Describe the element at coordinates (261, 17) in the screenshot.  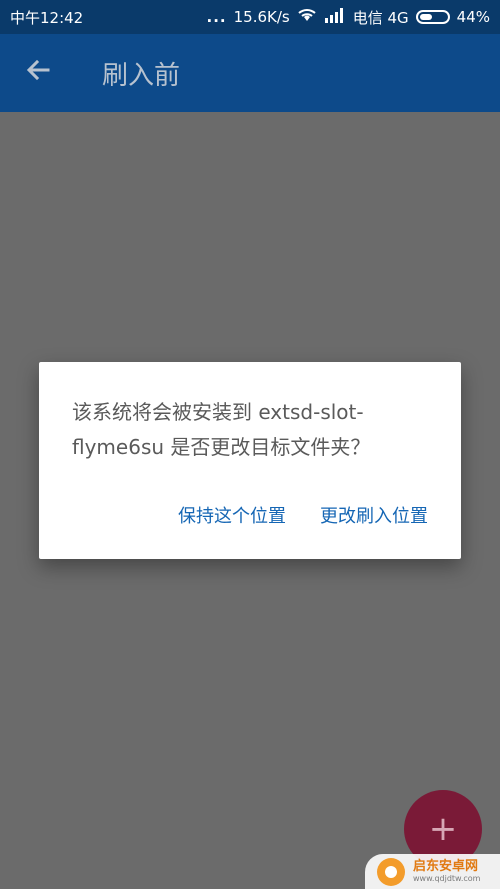
I see `network-speed: 15.6K/s` at that location.